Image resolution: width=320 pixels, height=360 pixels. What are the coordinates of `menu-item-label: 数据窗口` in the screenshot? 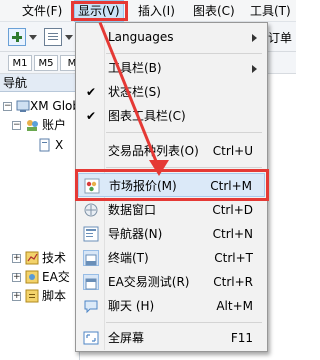 It's located at (132, 210).